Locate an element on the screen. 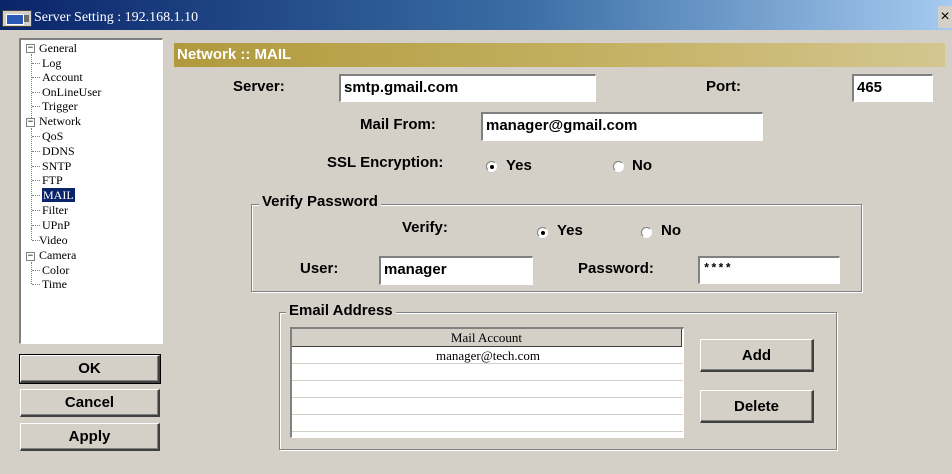 This screenshot has width=952, height=474. ssl-no-radio is located at coordinates (618, 166).